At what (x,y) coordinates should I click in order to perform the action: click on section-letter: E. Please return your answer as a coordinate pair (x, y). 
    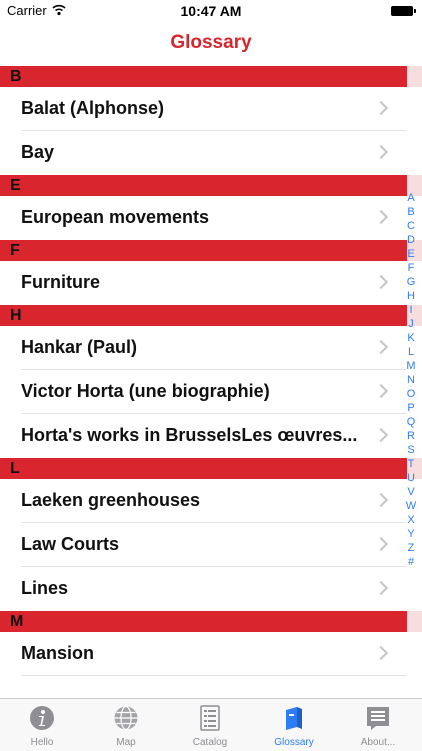
    Looking at the image, I should click on (15, 185).